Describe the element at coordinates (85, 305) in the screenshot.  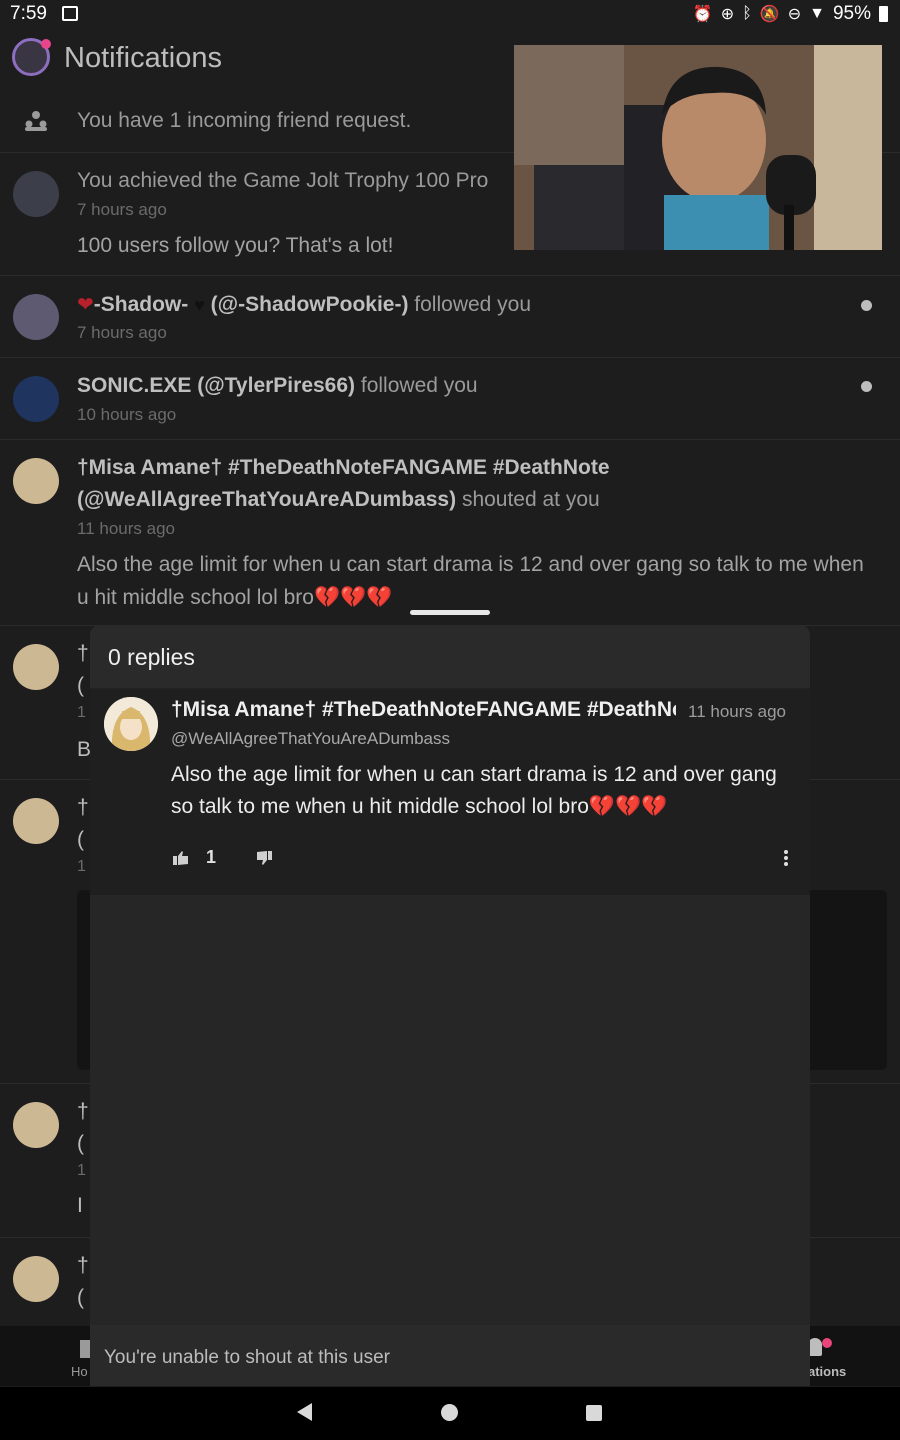
I see `heart-icon: ❤` at that location.